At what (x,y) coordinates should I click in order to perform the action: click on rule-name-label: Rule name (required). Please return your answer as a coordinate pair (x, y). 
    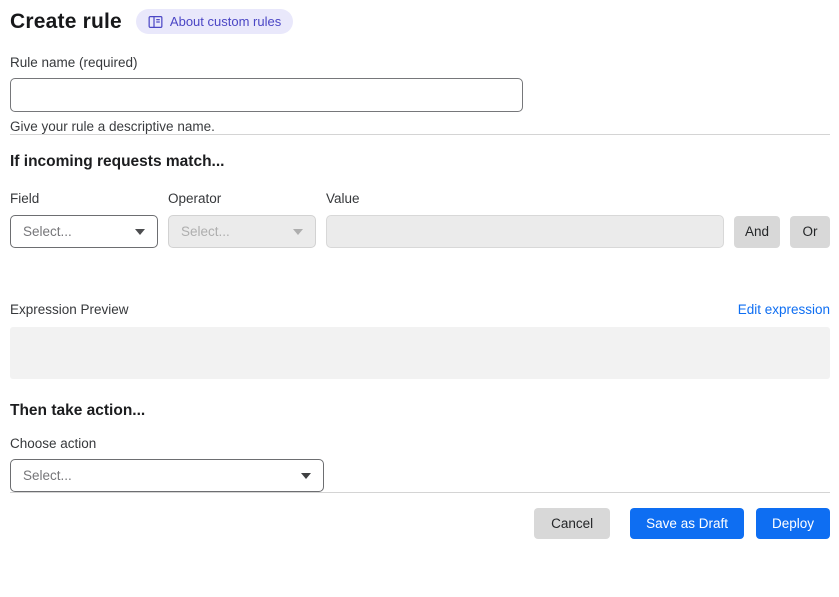
    Looking at the image, I should click on (74, 62).